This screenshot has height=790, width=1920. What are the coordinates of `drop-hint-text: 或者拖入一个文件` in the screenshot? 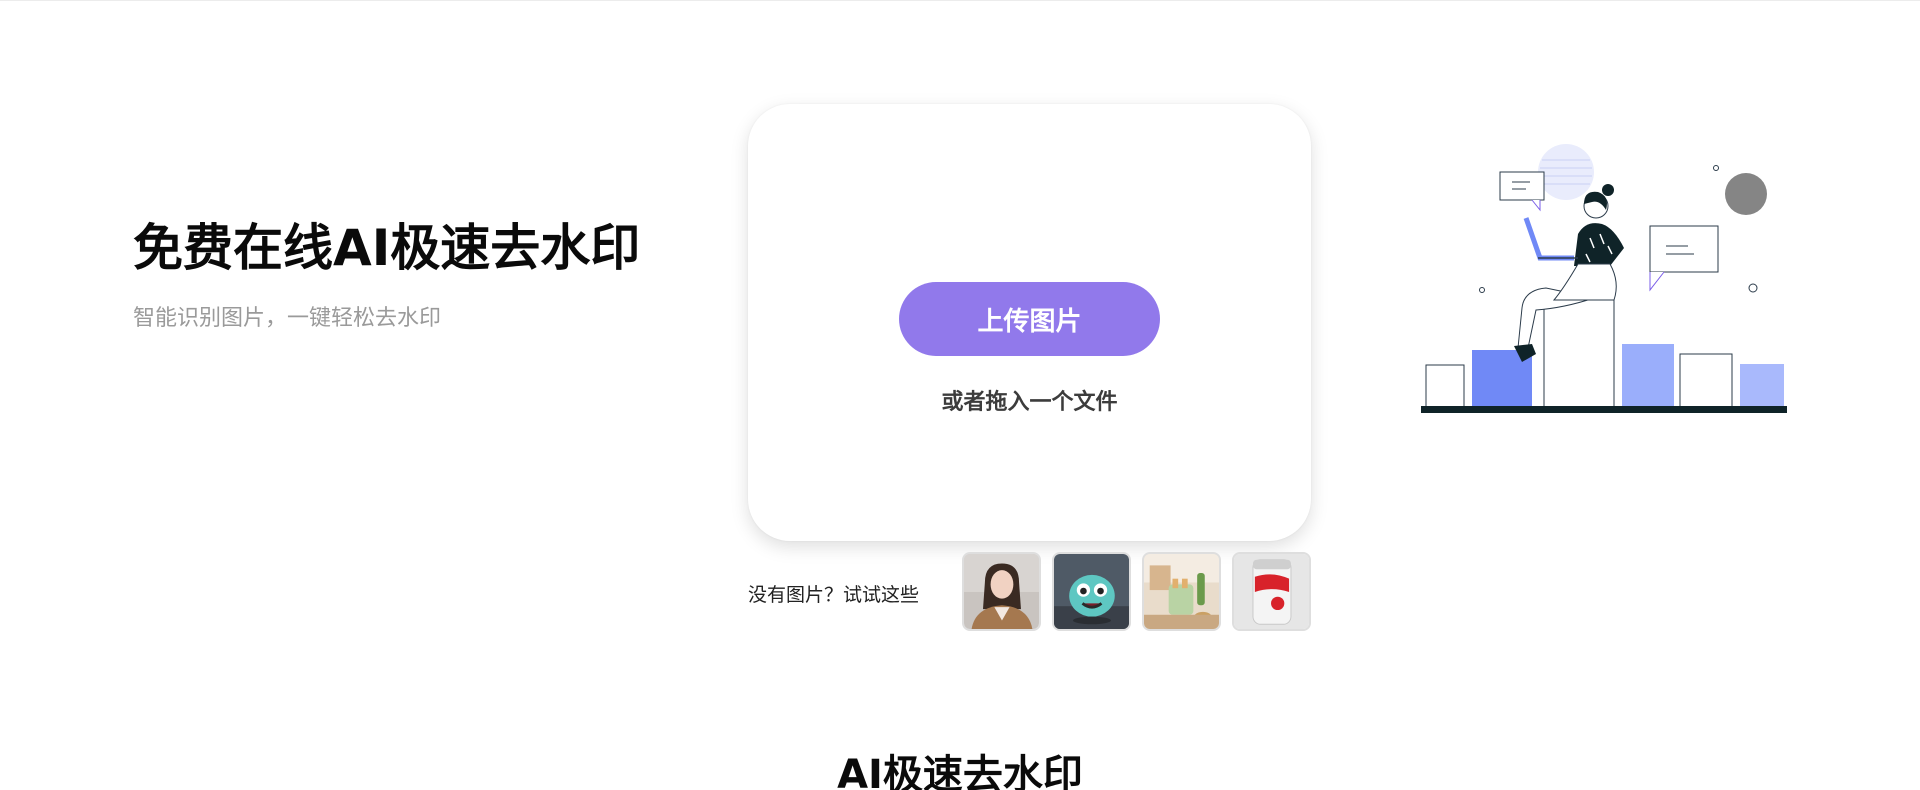 It's located at (1029, 402).